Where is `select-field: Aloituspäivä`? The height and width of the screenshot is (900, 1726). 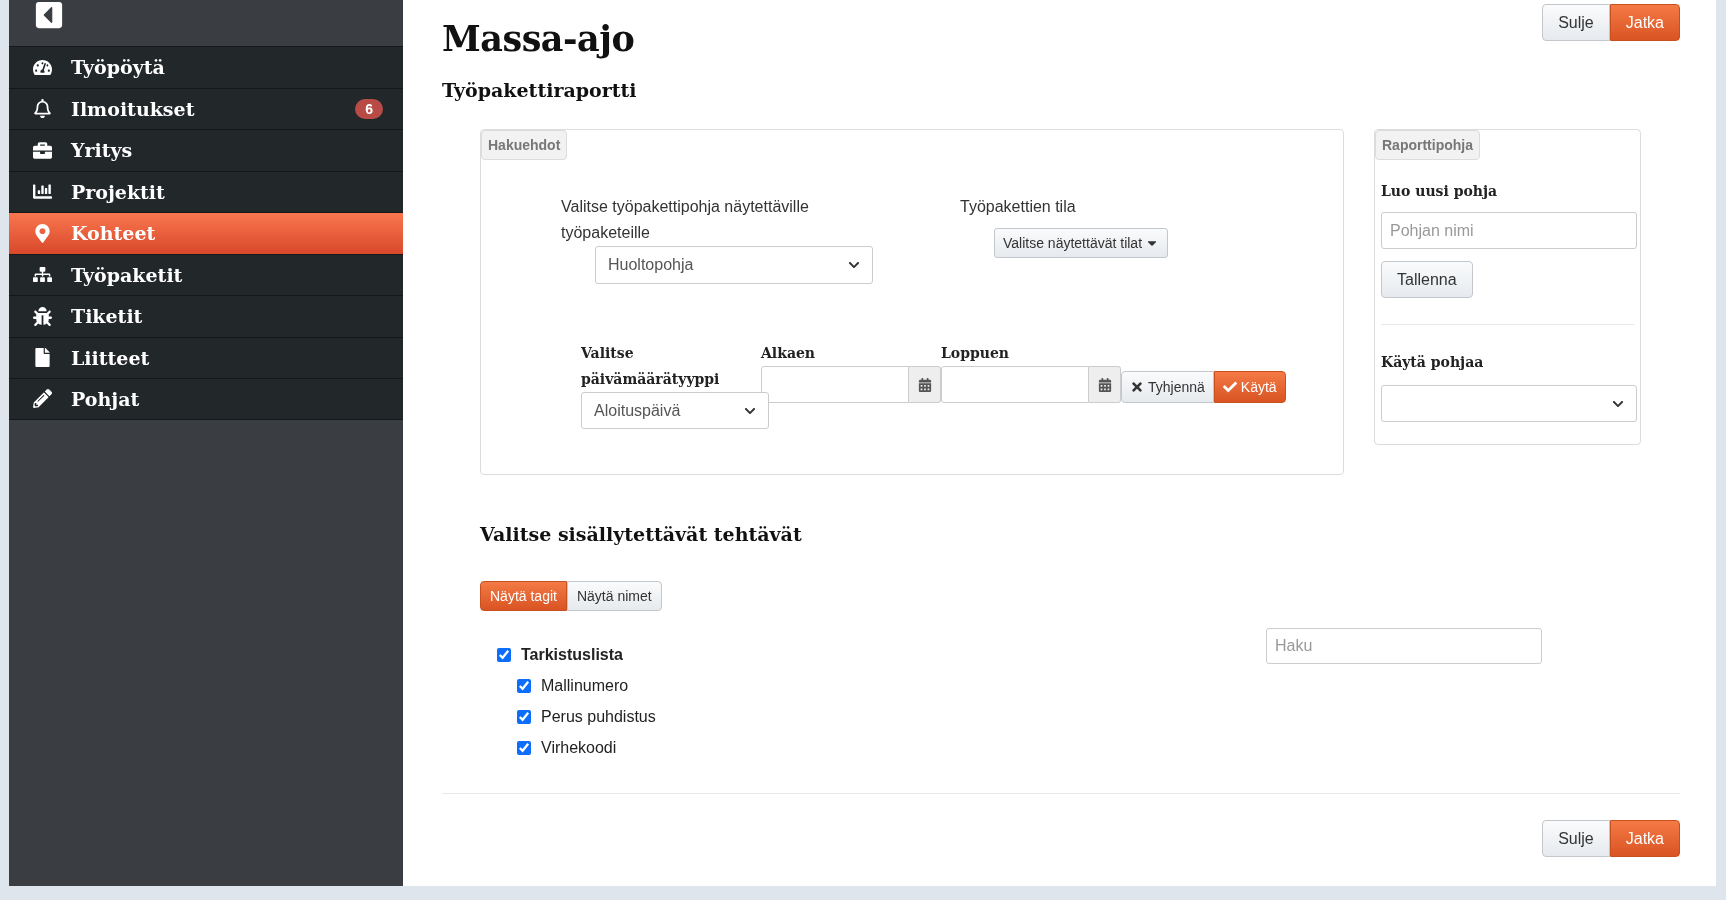
select-field: Aloituspäivä is located at coordinates (675, 410).